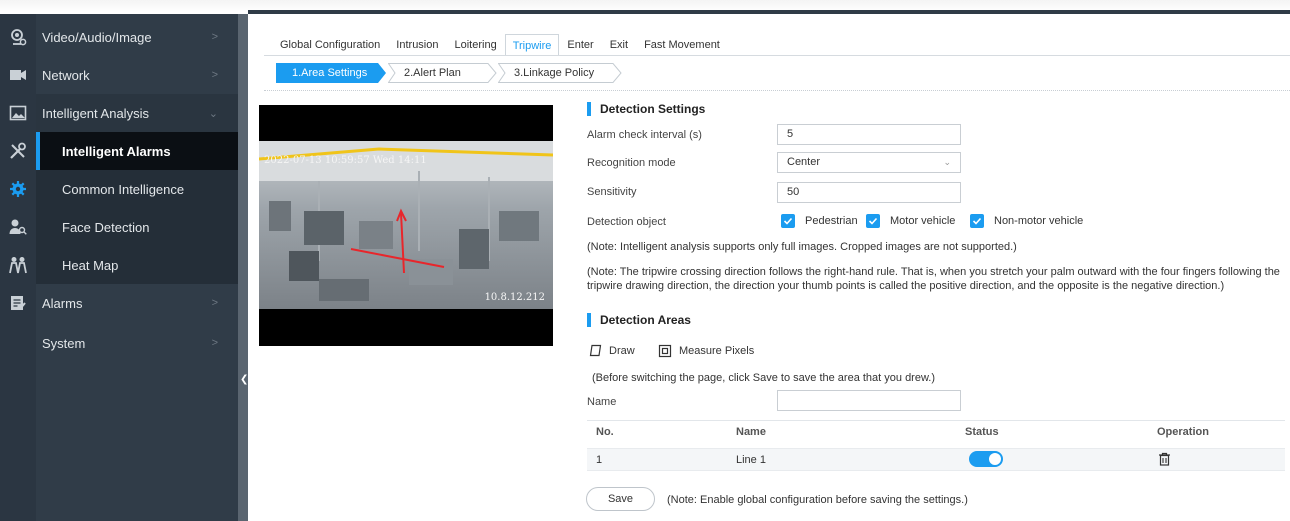 This screenshot has height=521, width=1290. I want to click on step-alert-plan: 2.Alert Plan, so click(443, 73).